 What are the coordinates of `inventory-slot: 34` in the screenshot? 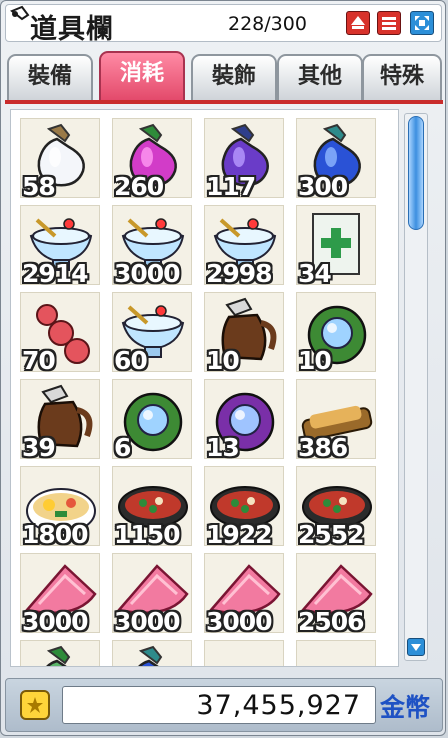 It's located at (336, 246).